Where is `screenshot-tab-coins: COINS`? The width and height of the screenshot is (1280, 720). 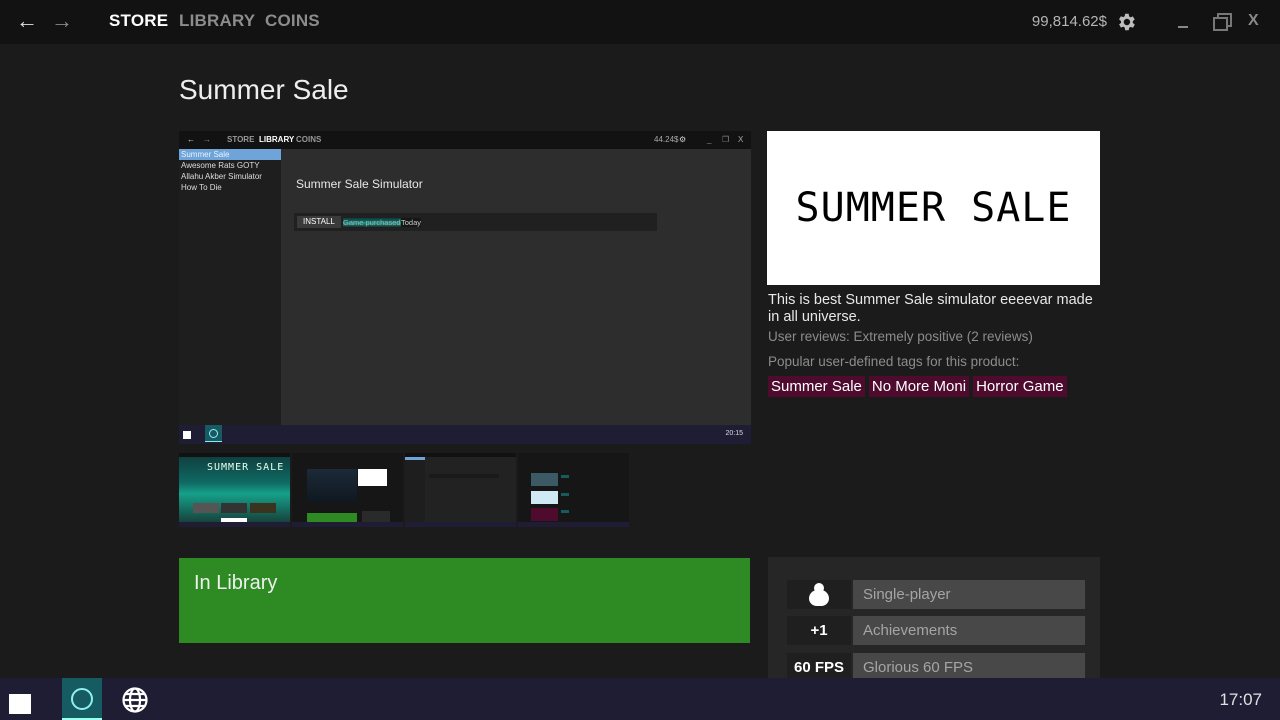 screenshot-tab-coins: COINS is located at coordinates (309, 139).